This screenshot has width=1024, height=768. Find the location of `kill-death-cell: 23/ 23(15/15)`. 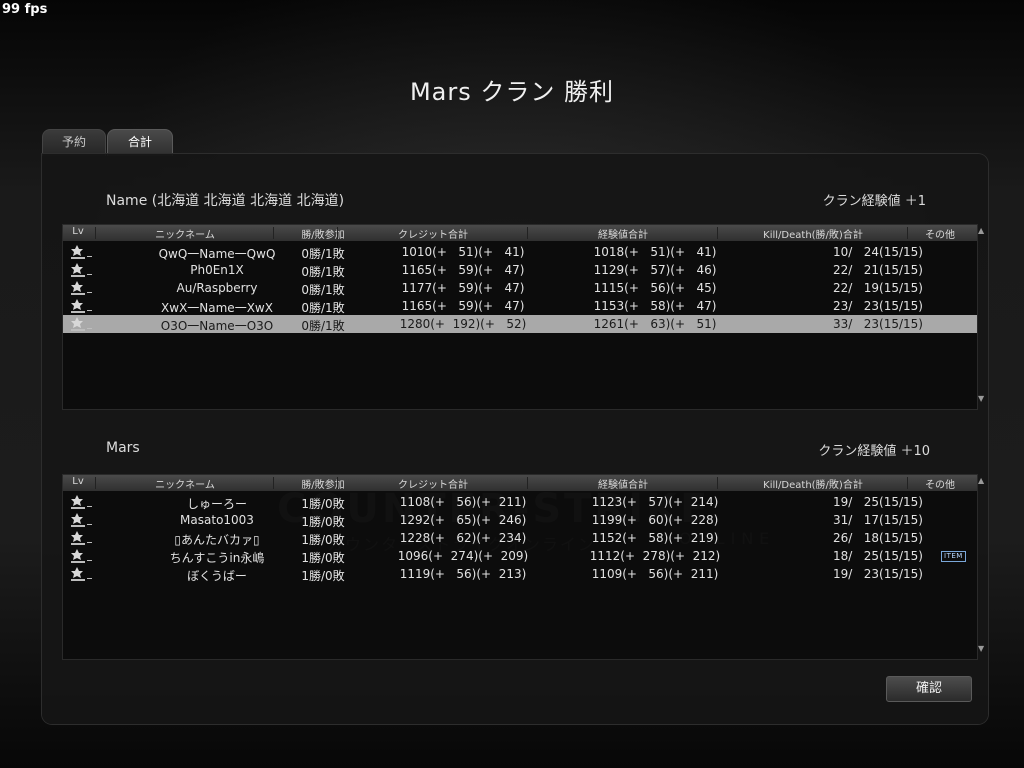

kill-death-cell: 23/ 23(15/15) is located at coordinates (878, 306).